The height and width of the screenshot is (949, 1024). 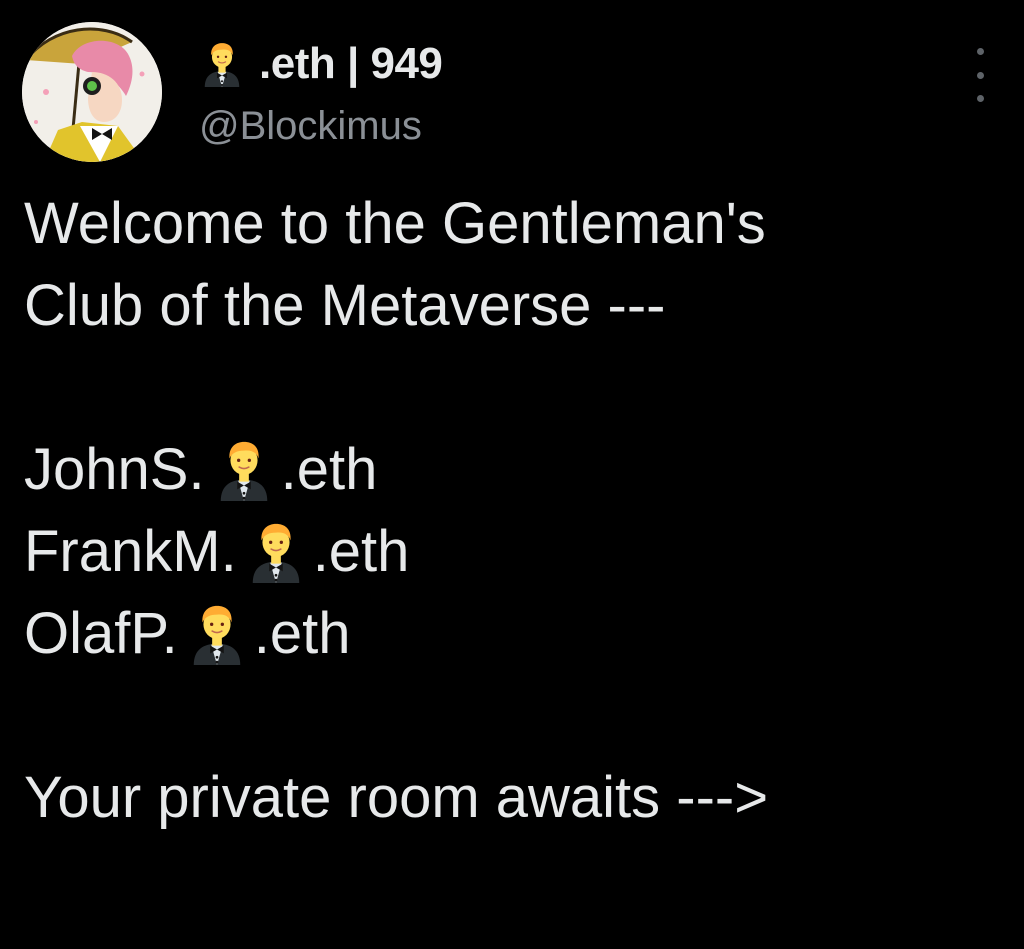 I want to click on member-line-johns: JohnS. .eth, so click(x=516, y=470).